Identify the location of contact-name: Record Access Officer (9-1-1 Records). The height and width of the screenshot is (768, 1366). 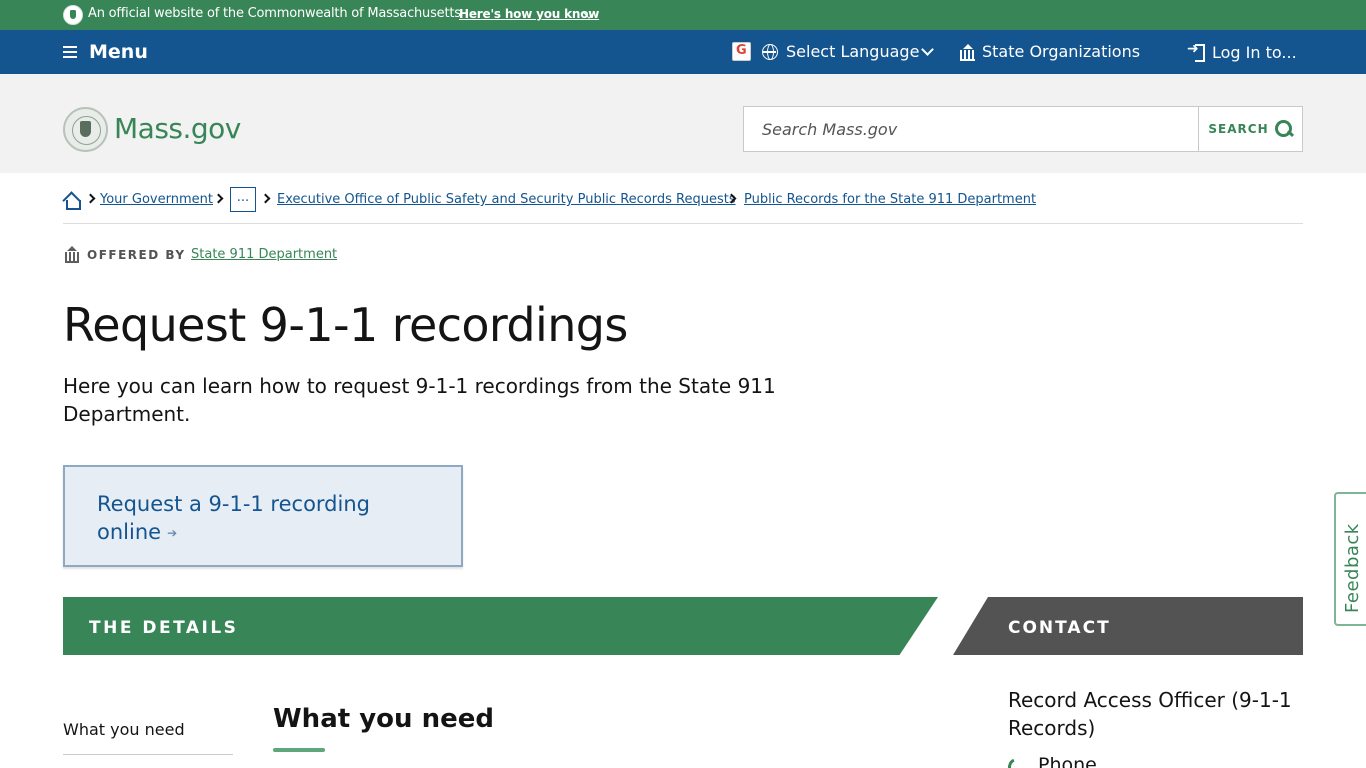
(1150, 714).